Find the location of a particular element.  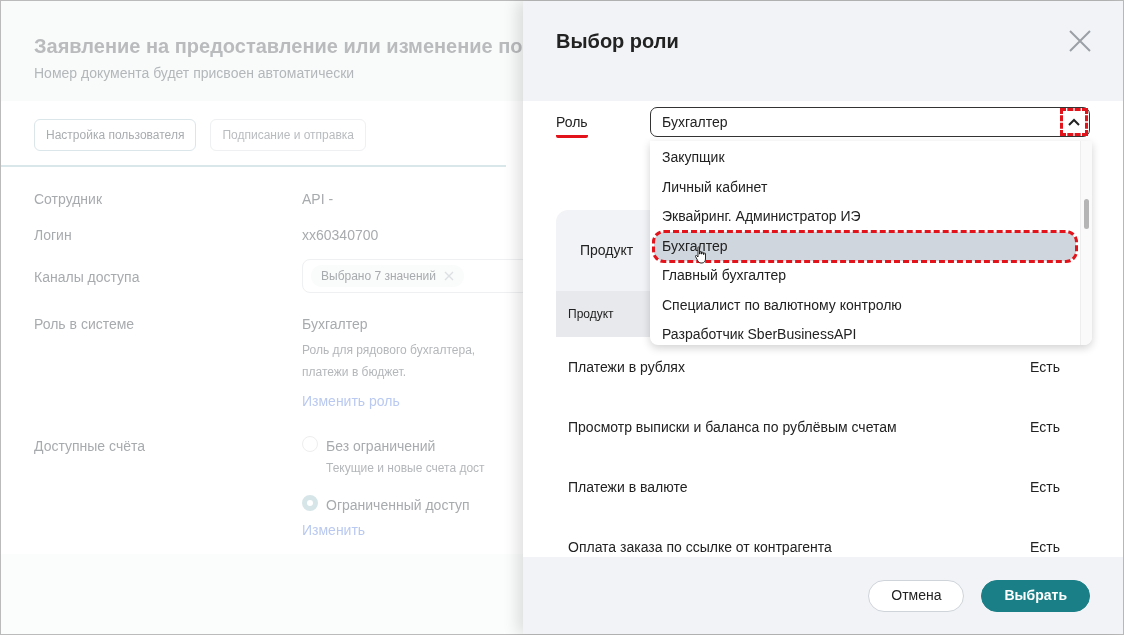

scrollbar-thumb is located at coordinates (1086, 214).